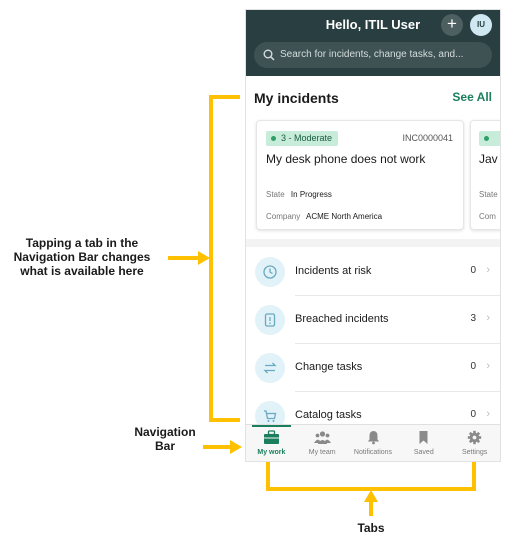 The height and width of the screenshot is (539, 512). What do you see at coordinates (296, 98) in the screenshot?
I see `section-title: My incidents` at bounding box center [296, 98].